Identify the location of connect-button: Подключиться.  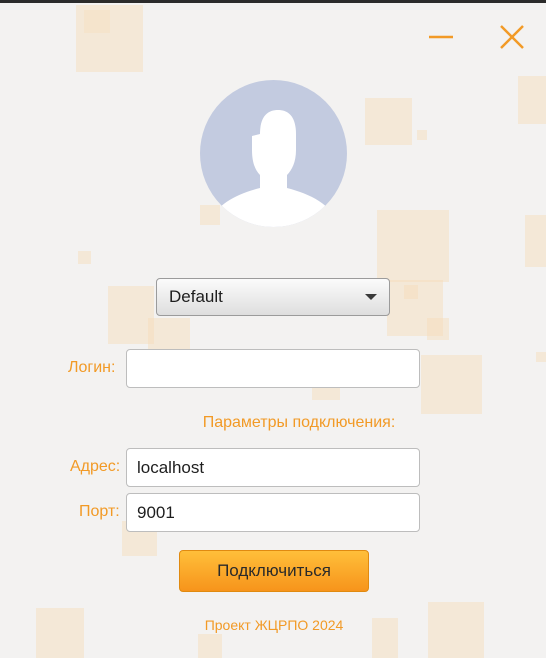
(274, 571).